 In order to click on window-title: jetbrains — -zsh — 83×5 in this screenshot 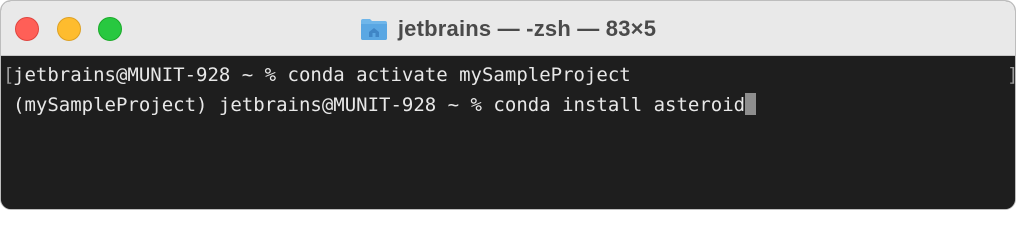, I will do `click(527, 28)`.